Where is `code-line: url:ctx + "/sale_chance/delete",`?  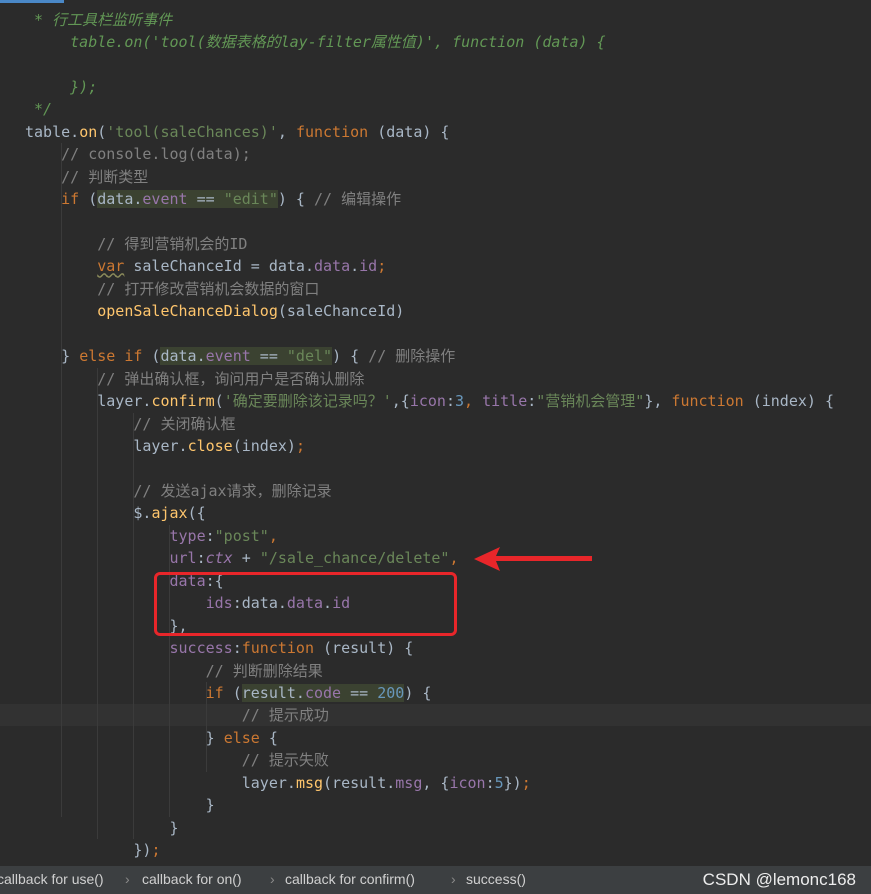
code-line: url:ctx + "/sale_chance/delete", is located at coordinates (242, 558).